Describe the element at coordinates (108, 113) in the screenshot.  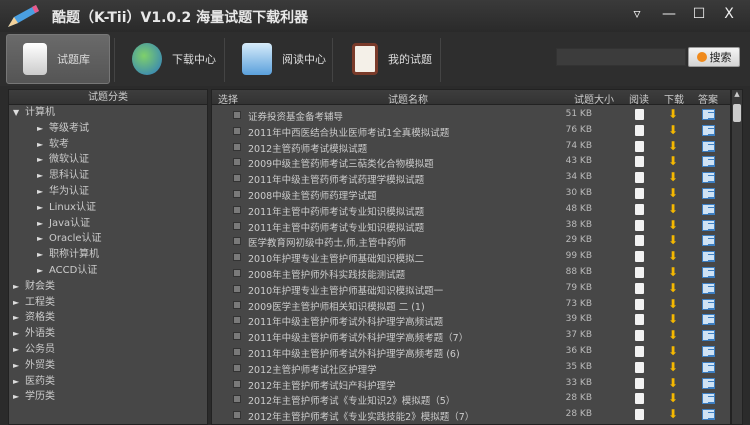
I see `tree-item: ▼ 计算机` at that location.